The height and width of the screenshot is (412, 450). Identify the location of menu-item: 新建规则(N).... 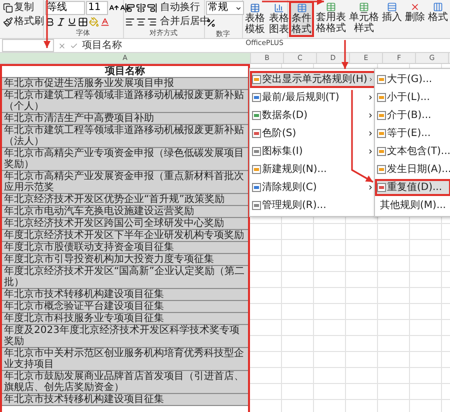
(313, 169).